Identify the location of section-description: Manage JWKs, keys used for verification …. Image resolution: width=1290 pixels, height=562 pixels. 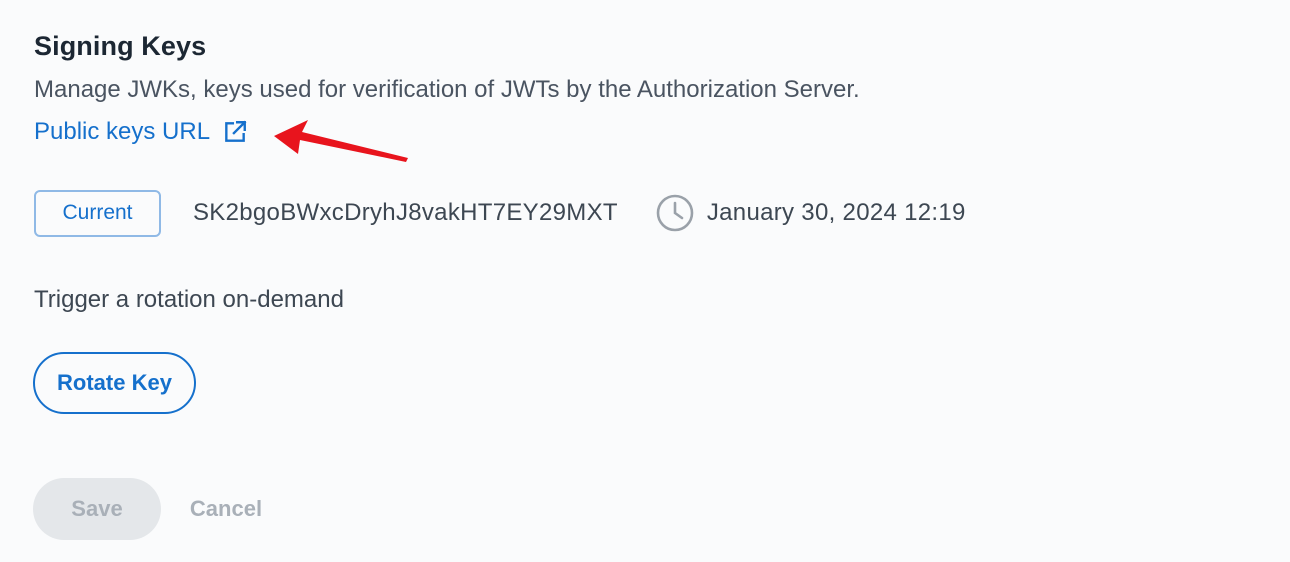
(447, 89).